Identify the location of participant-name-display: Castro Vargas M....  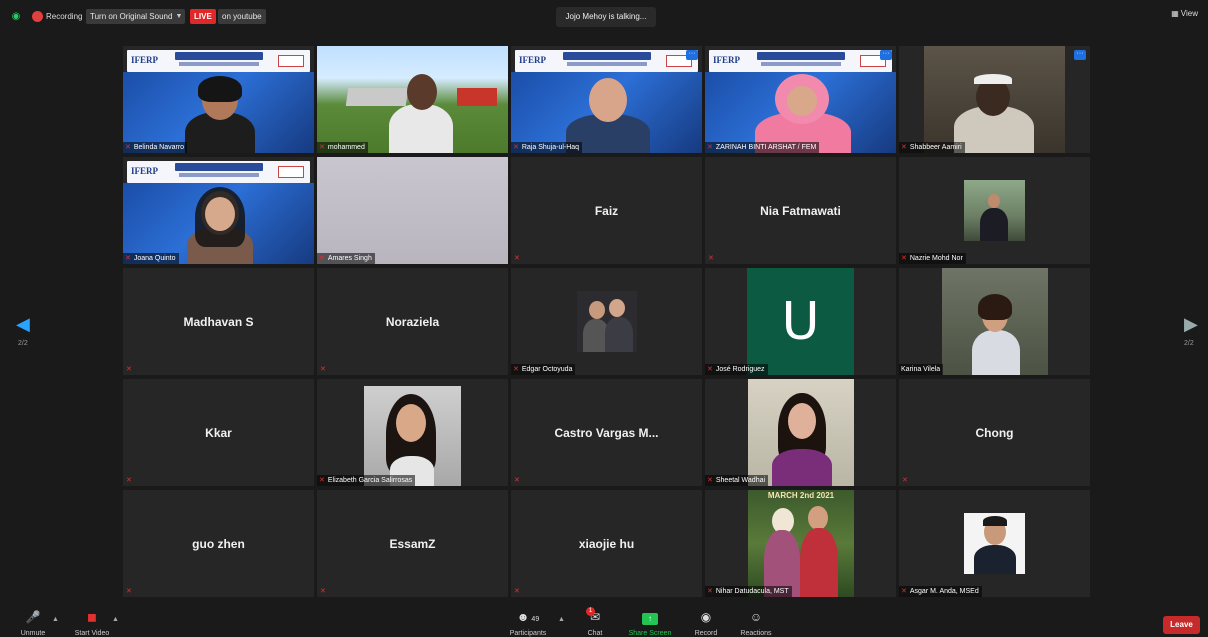
(606, 432).